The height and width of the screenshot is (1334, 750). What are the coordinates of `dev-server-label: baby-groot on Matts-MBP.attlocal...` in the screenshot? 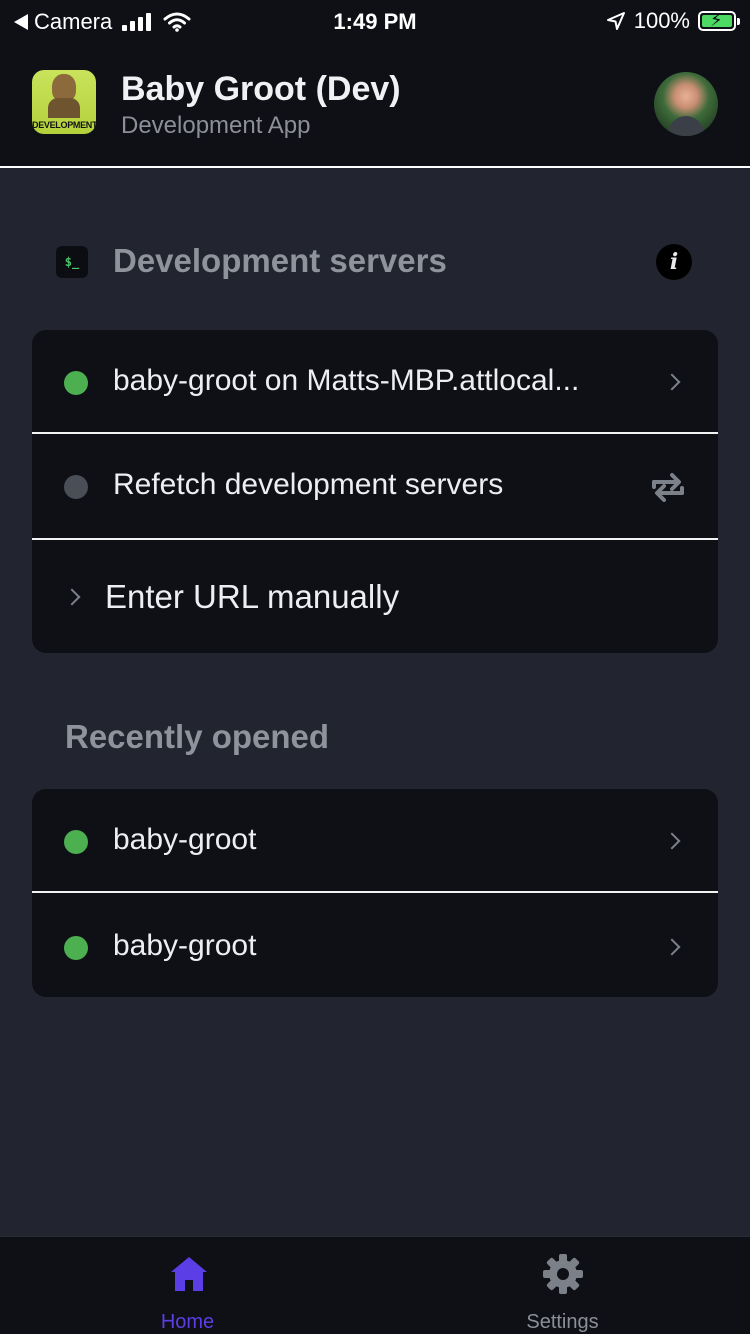 It's located at (346, 380).